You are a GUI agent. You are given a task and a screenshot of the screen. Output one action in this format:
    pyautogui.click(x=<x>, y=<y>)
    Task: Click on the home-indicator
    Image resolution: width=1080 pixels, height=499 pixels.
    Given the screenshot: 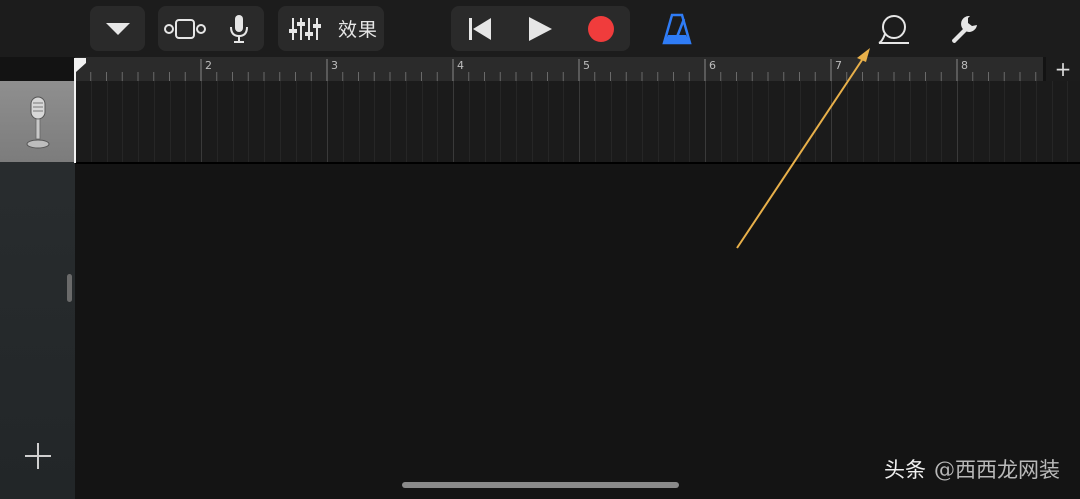 What is the action you would take?
    pyautogui.click(x=540, y=485)
    